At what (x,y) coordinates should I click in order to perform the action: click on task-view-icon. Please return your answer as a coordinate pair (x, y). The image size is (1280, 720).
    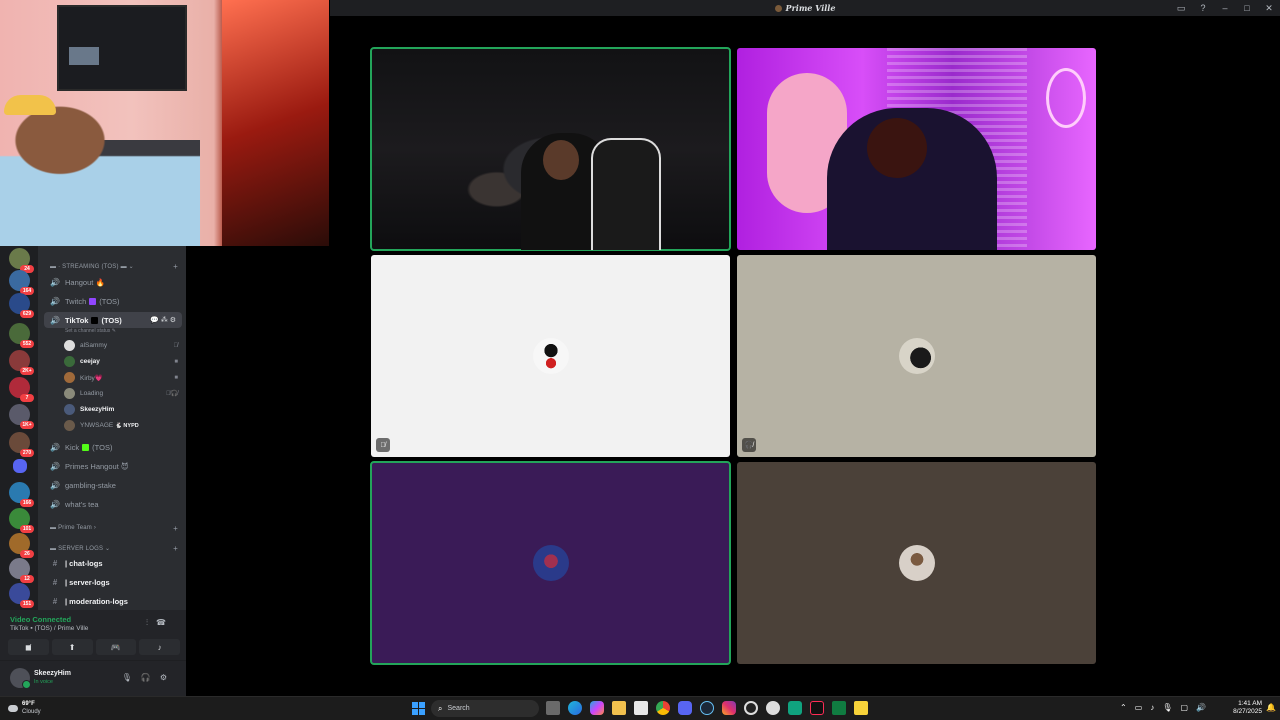
    Looking at the image, I should click on (553, 708).